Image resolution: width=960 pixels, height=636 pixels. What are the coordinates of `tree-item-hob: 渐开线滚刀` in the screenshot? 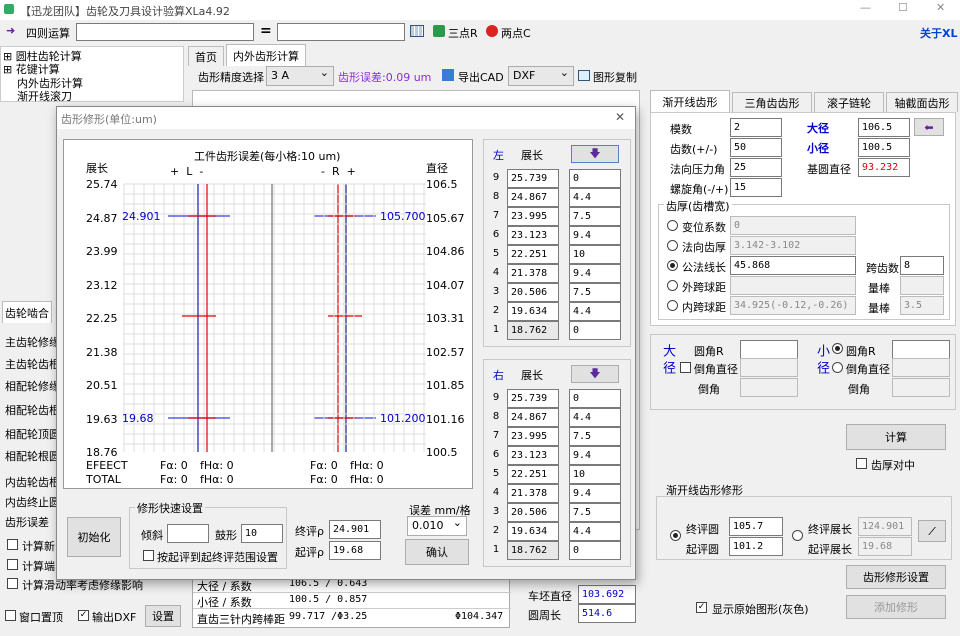 It's located at (44, 96).